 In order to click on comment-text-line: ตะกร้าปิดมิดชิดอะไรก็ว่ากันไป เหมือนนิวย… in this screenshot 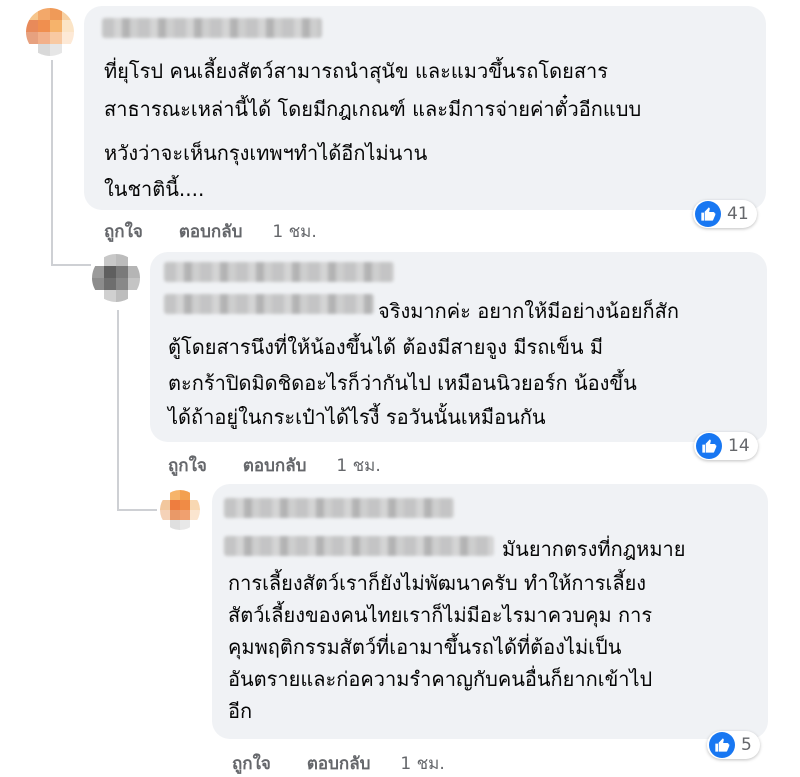, I will do `click(402, 383)`.